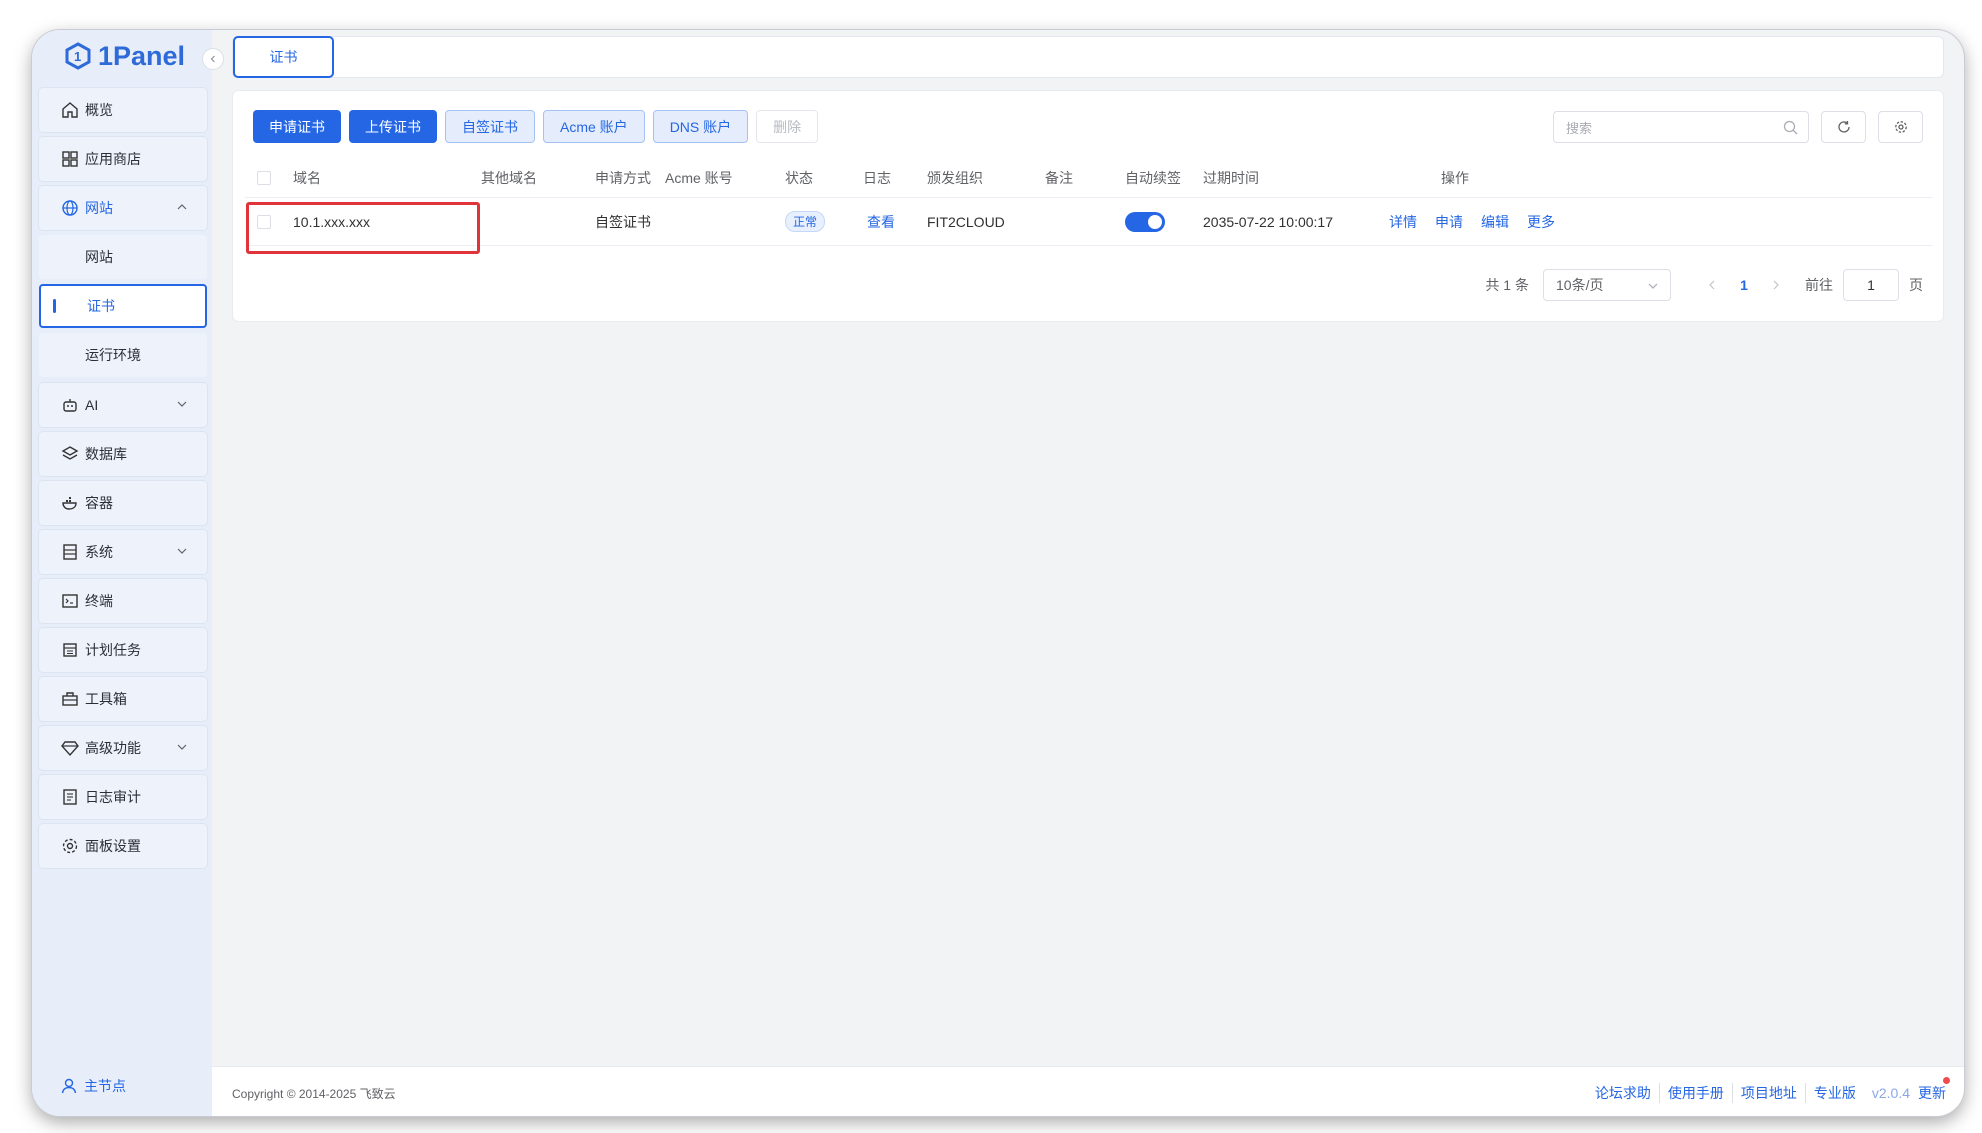  I want to click on forum-link: 论坛求助, so click(1623, 1093).